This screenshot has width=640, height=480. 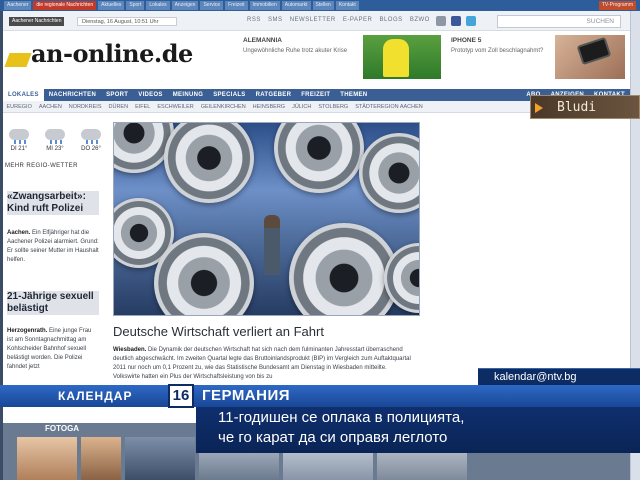 I want to click on newsletter-link: NEWSLETTER, so click(x=313, y=20).